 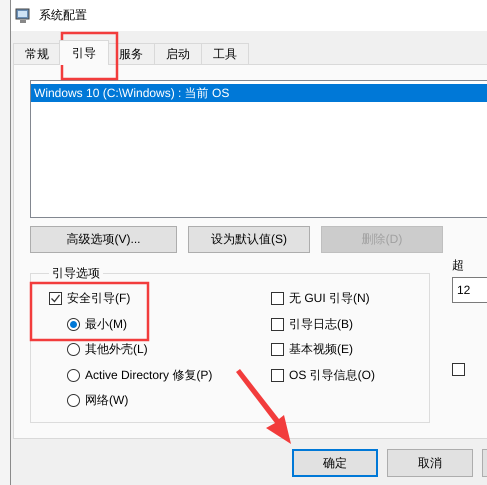 I want to click on option-label: 基本视频(E), so click(x=321, y=349).